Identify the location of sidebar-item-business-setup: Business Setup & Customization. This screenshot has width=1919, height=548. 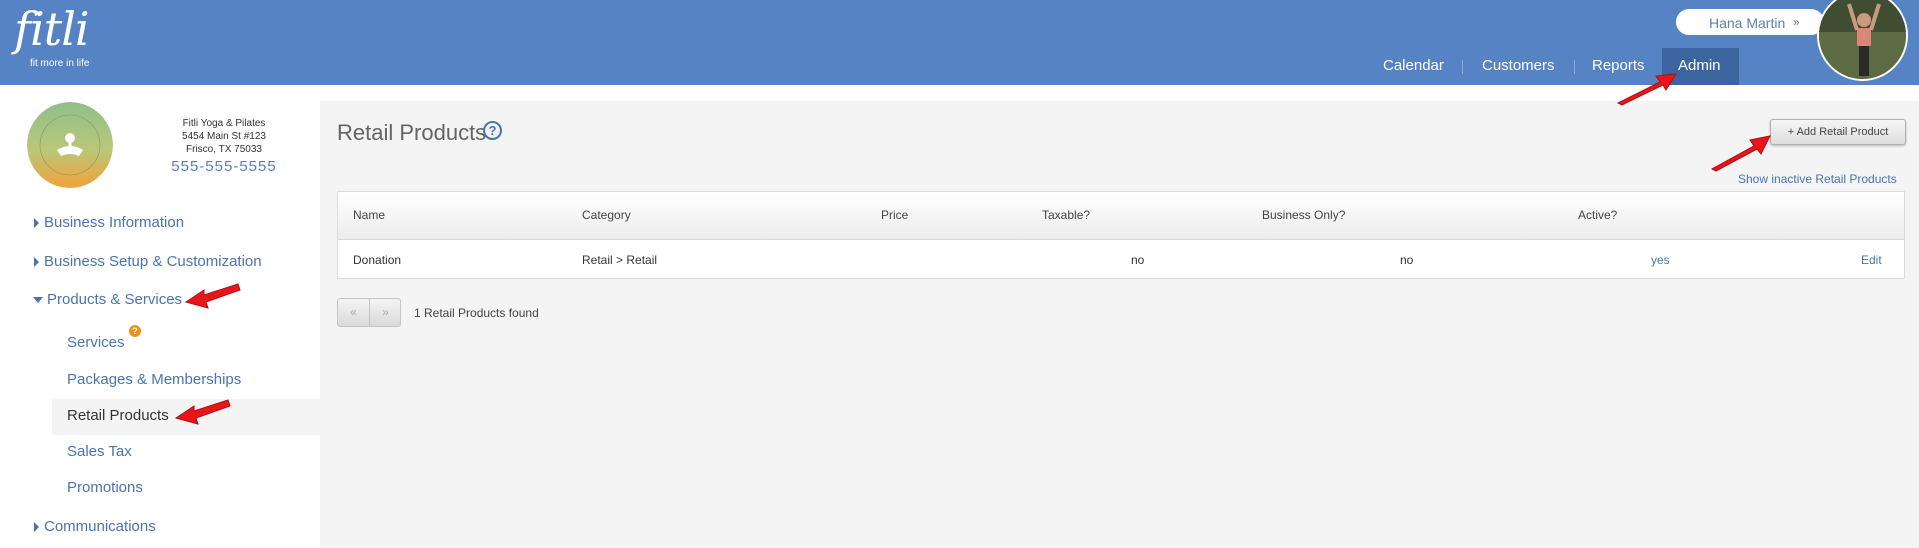
(153, 261).